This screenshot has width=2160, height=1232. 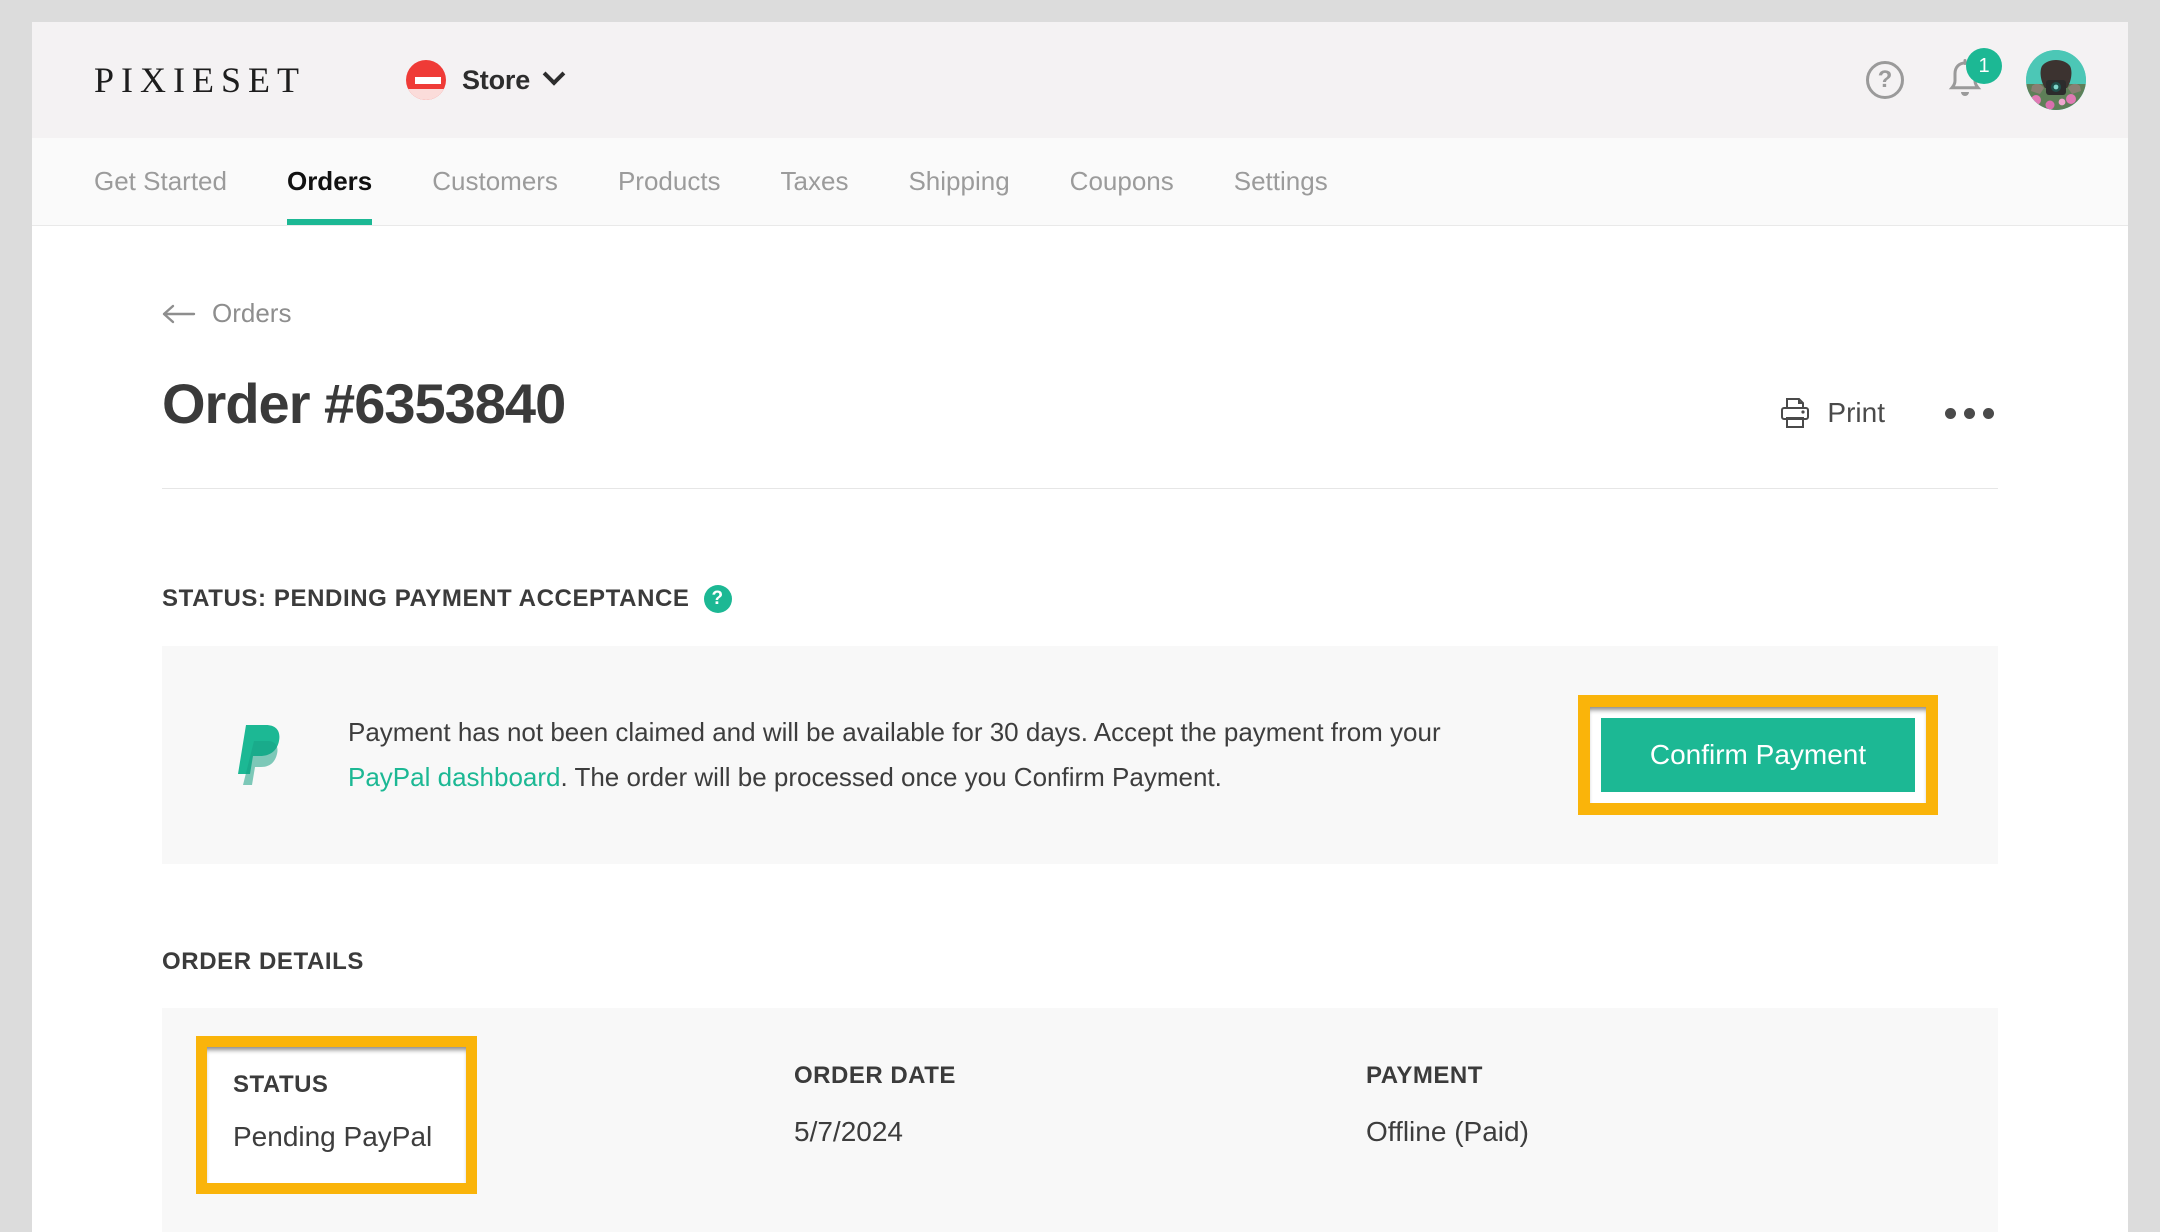 What do you see at coordinates (1984, 66) in the screenshot?
I see `notification-count-badge: 1` at bounding box center [1984, 66].